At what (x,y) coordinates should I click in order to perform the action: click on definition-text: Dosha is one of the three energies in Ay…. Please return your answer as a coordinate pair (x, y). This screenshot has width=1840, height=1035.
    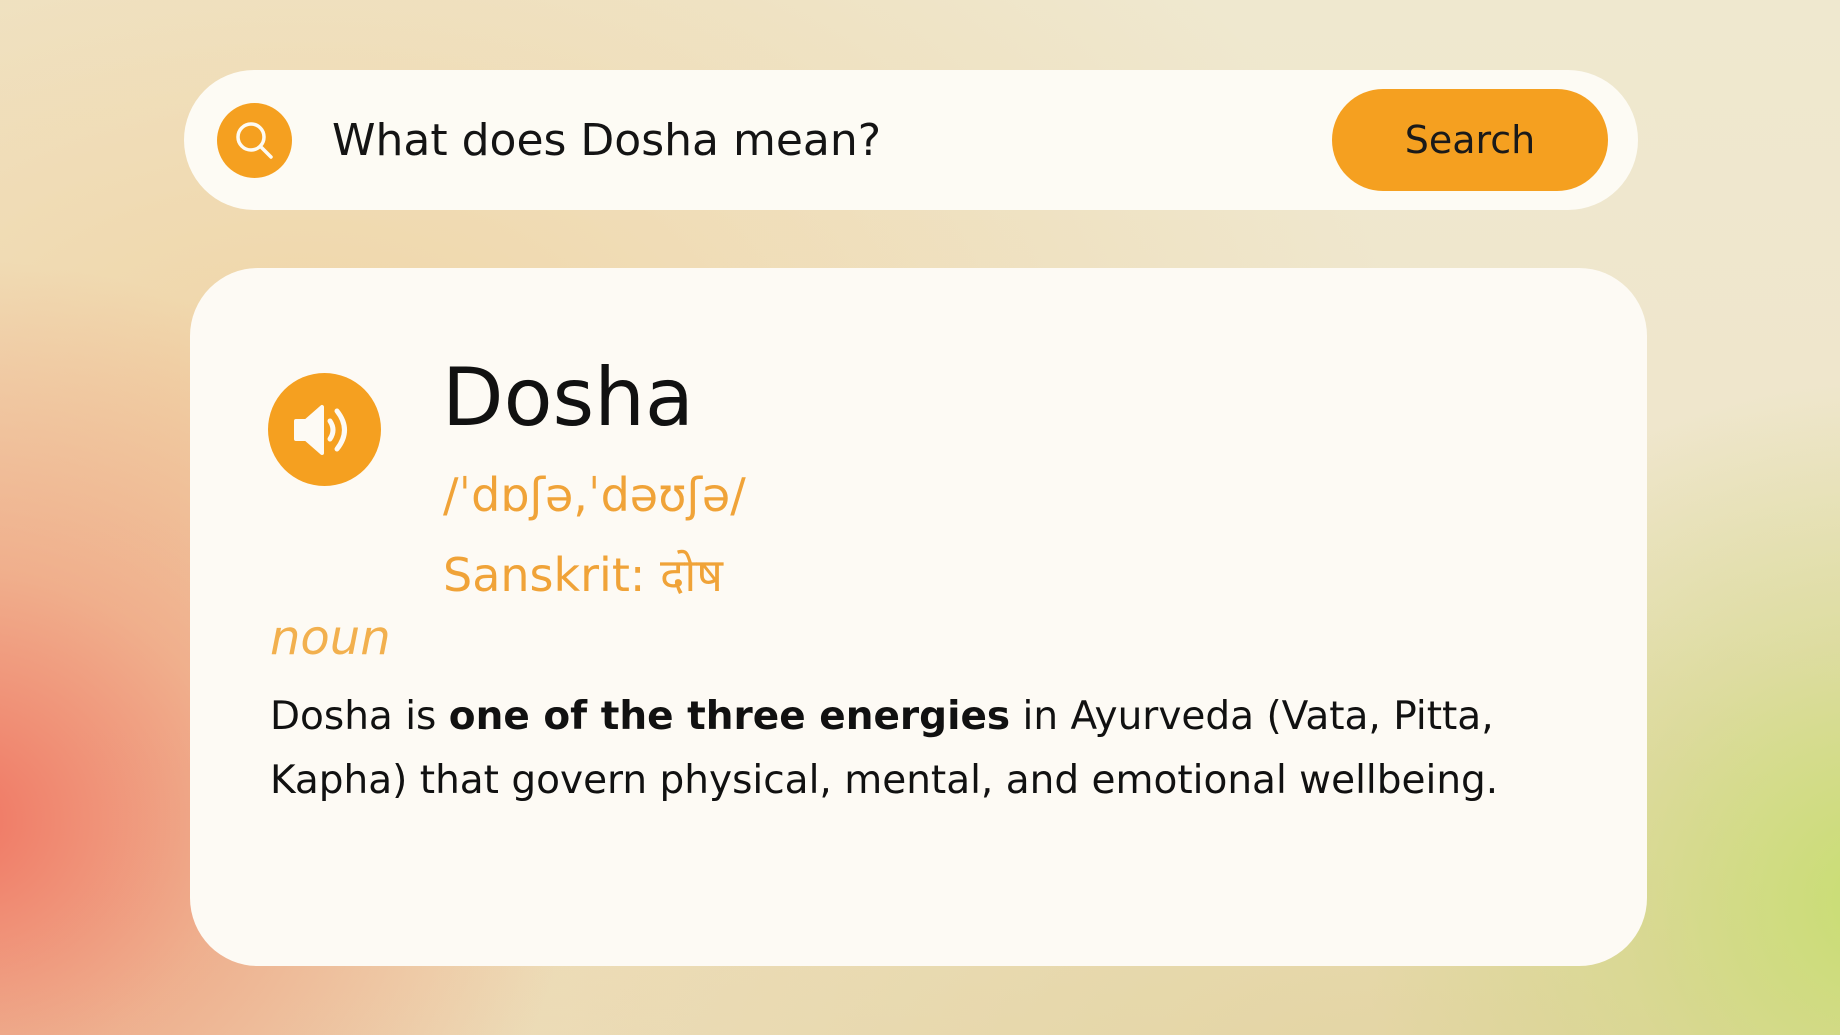
    Looking at the image, I should click on (930, 749).